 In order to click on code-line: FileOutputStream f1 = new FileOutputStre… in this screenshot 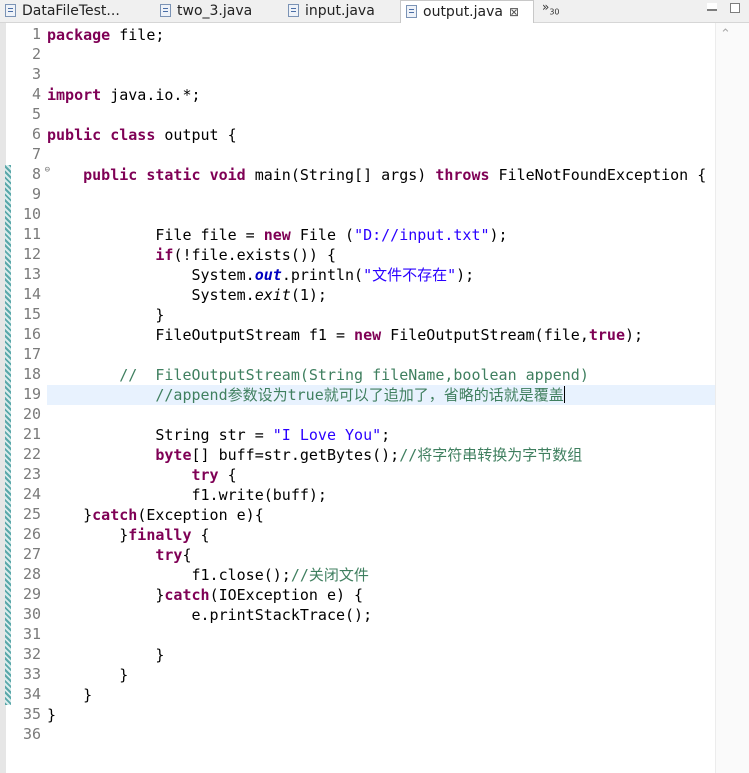, I will do `click(379, 335)`.